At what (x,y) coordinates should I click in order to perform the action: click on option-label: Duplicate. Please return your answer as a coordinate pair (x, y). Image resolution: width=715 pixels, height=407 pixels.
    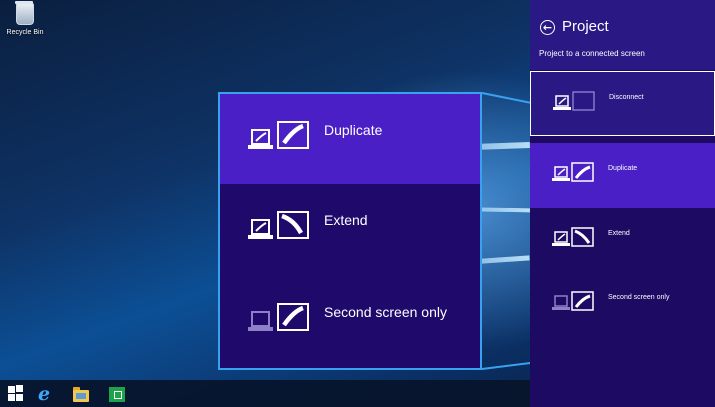
    Looking at the image, I should click on (623, 168).